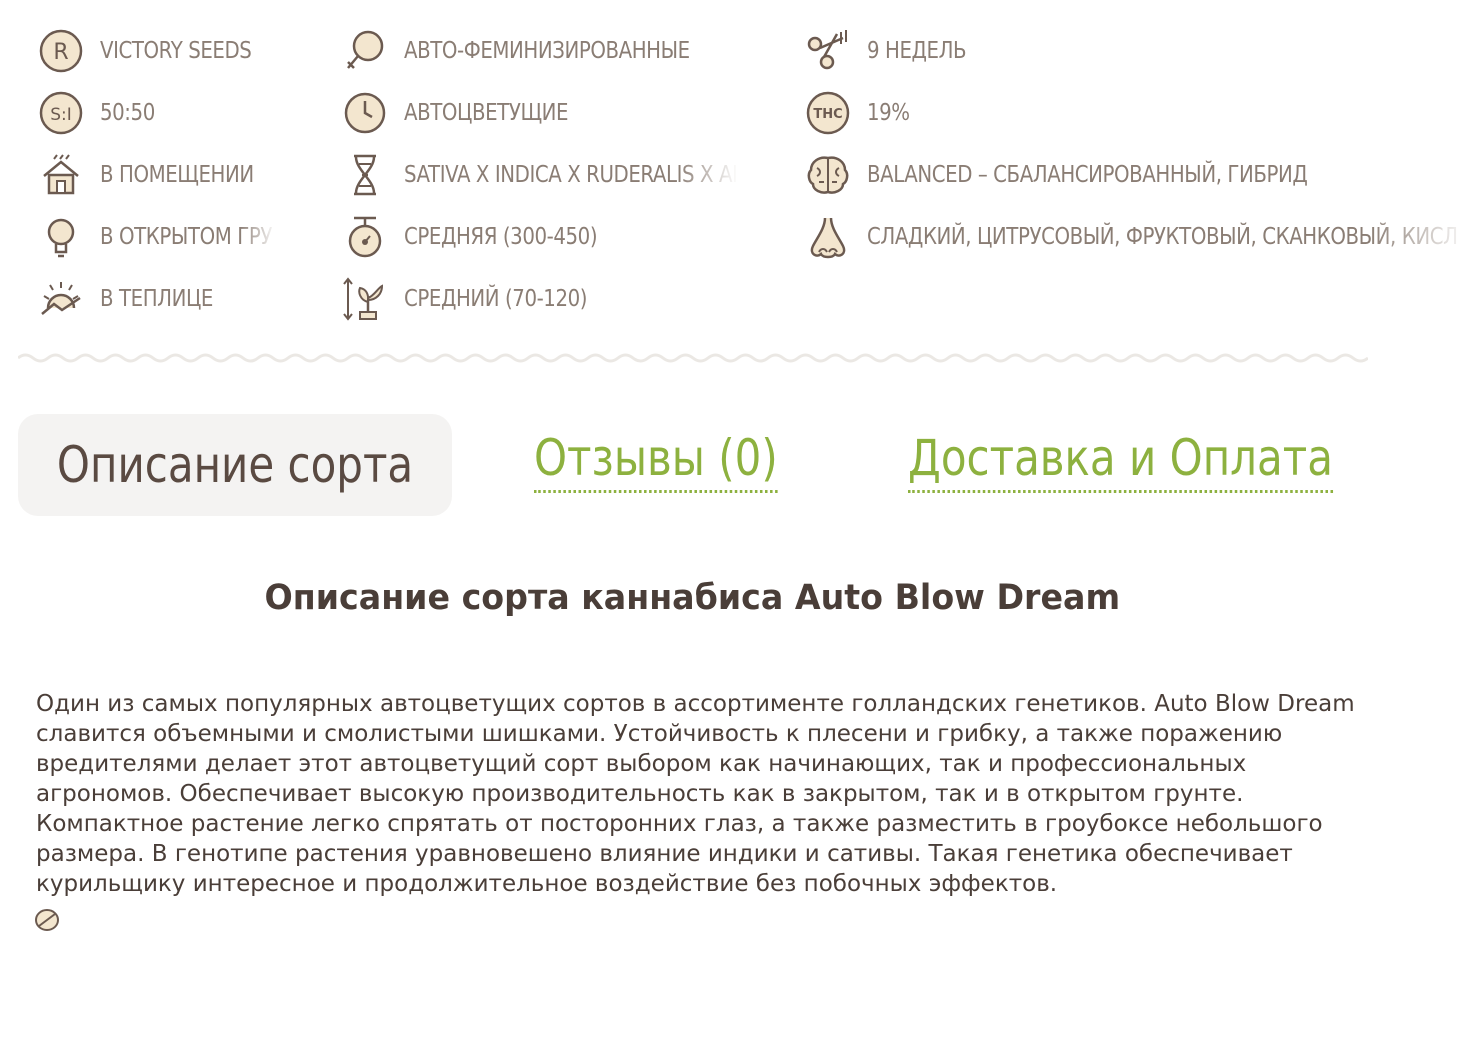 This screenshot has width=1470, height=1046. I want to click on svg-text: S:I, so click(61, 115).